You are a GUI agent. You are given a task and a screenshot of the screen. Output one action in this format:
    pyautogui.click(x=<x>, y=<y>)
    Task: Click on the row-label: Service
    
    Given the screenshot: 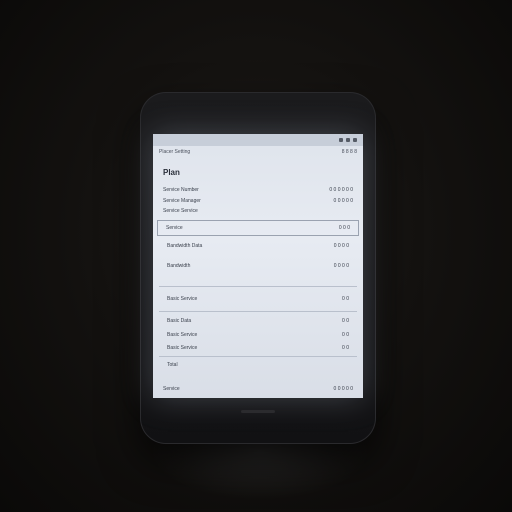 What is the action you would take?
    pyautogui.click(x=174, y=228)
    